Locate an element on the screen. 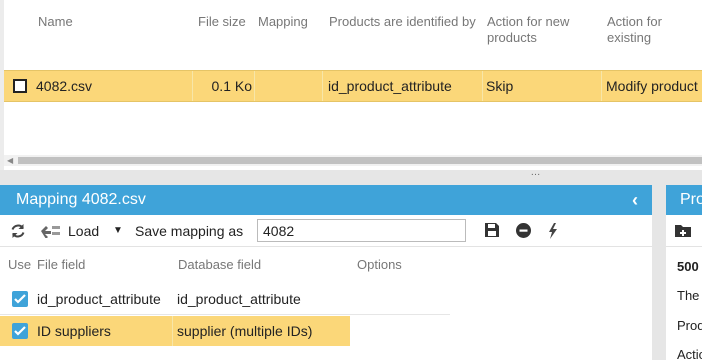 This screenshot has width=702, height=360. mapping-panel-title: Mapping 4082.csv is located at coordinates (81, 199).